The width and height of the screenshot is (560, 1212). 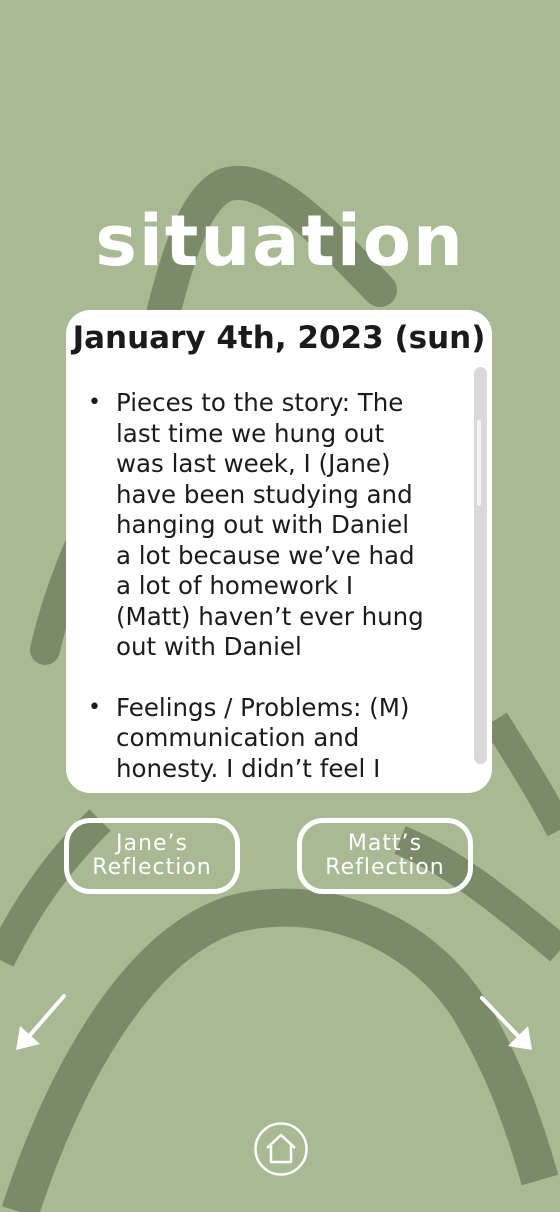 I want to click on button-label-line1: Jane’s, so click(x=152, y=843).